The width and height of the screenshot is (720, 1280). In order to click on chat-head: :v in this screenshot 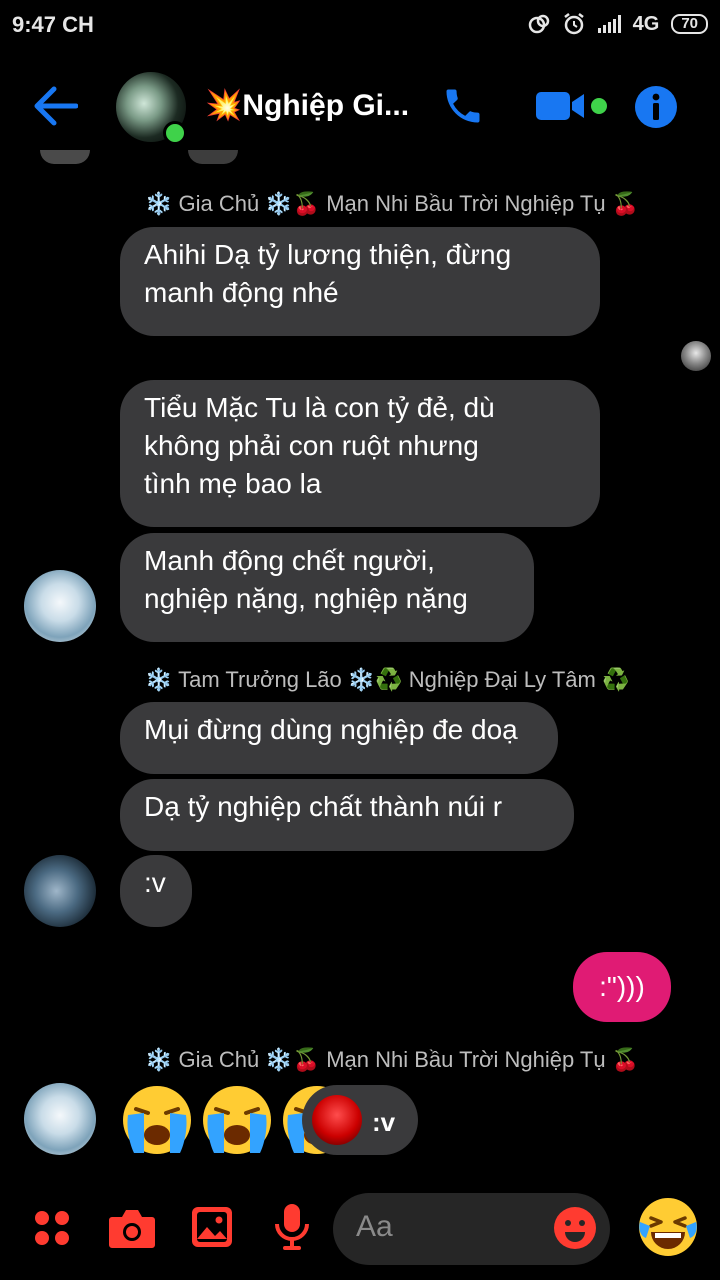, I will do `click(360, 1120)`.